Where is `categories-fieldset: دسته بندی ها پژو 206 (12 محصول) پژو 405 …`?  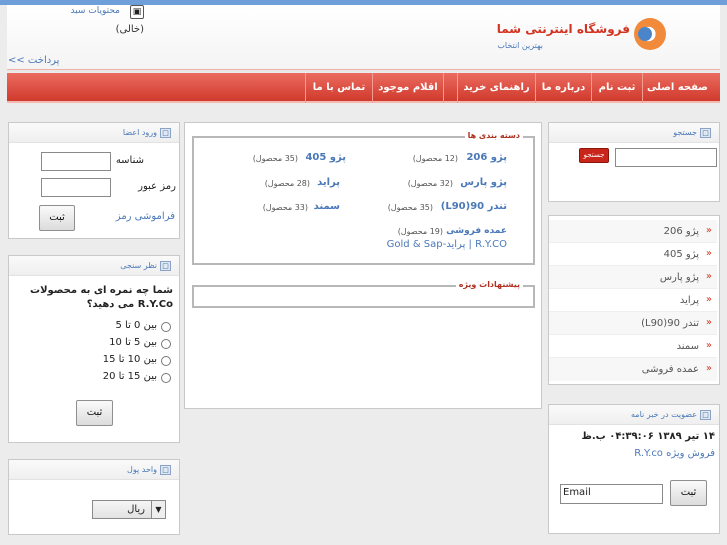
categories-fieldset: دسته بندی ها پژو 206 (12 محصول) پژو 405 … is located at coordinates (363, 198).